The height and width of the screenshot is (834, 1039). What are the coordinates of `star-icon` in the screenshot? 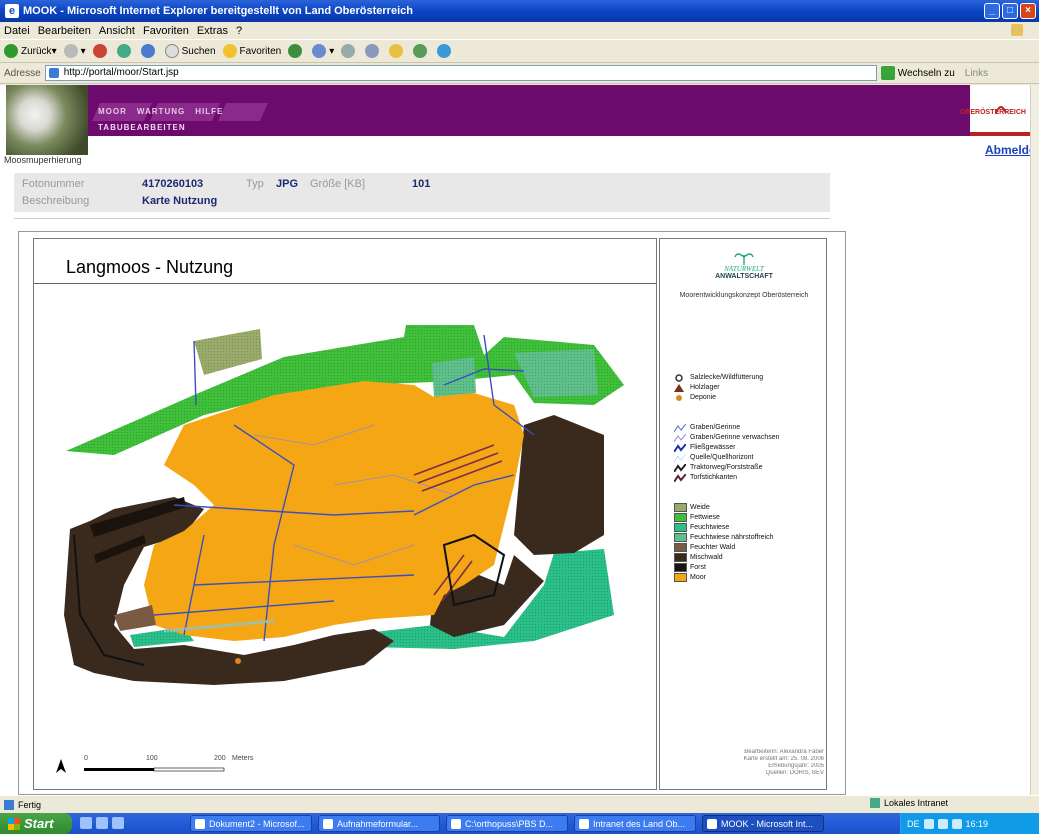 It's located at (229, 51).